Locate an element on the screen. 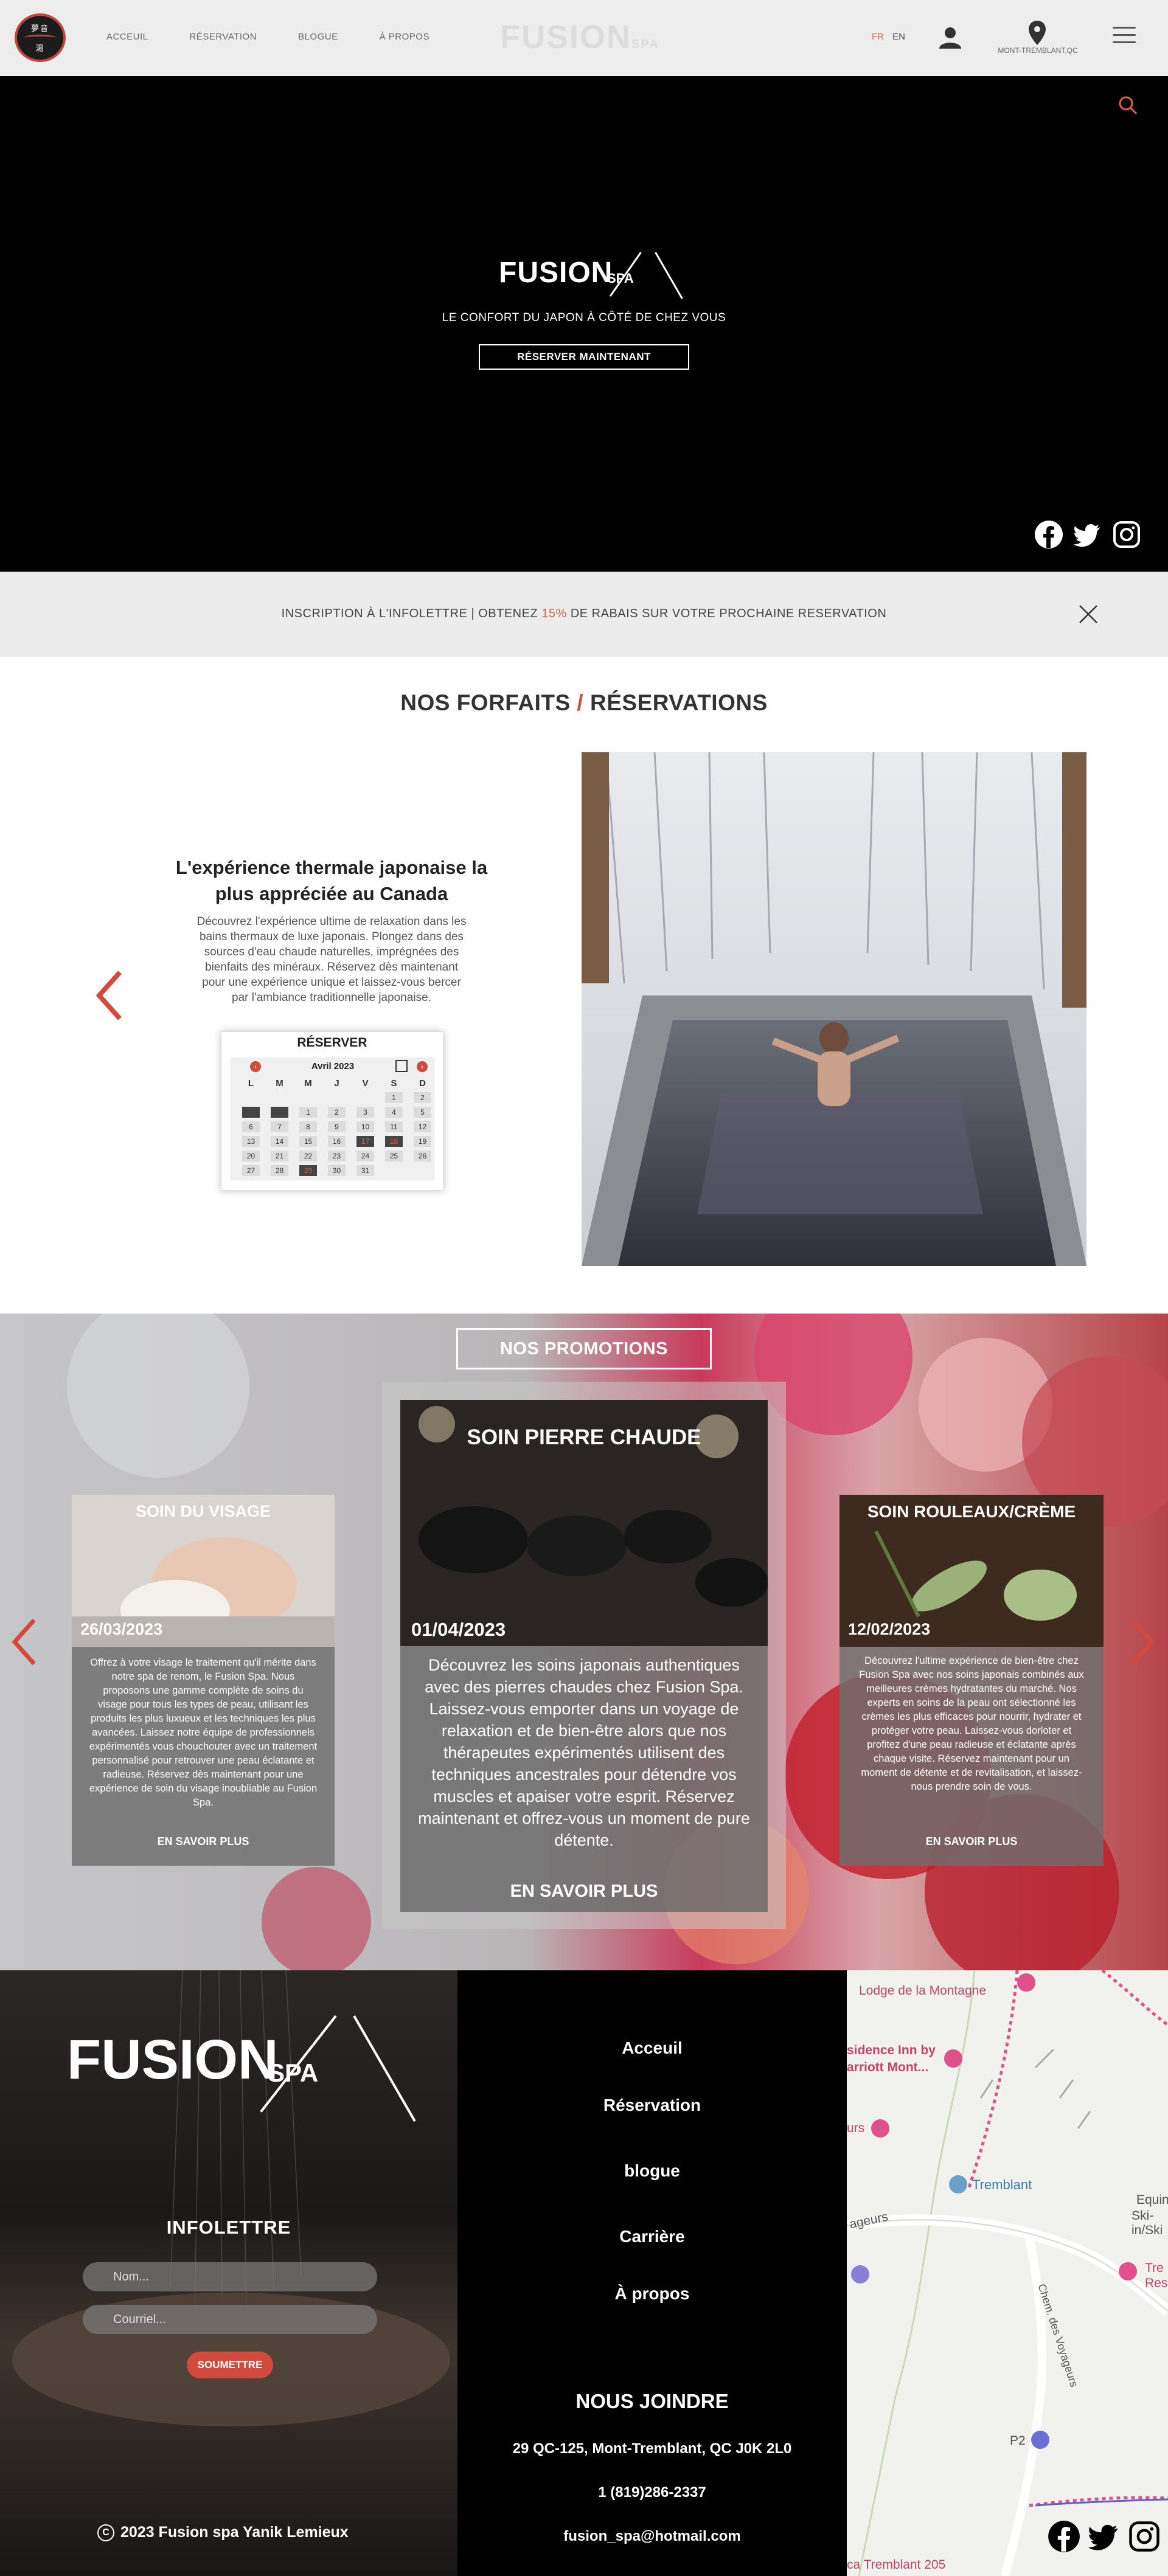 The image size is (1168, 2576). calendar-day: 9 is located at coordinates (337, 1126).